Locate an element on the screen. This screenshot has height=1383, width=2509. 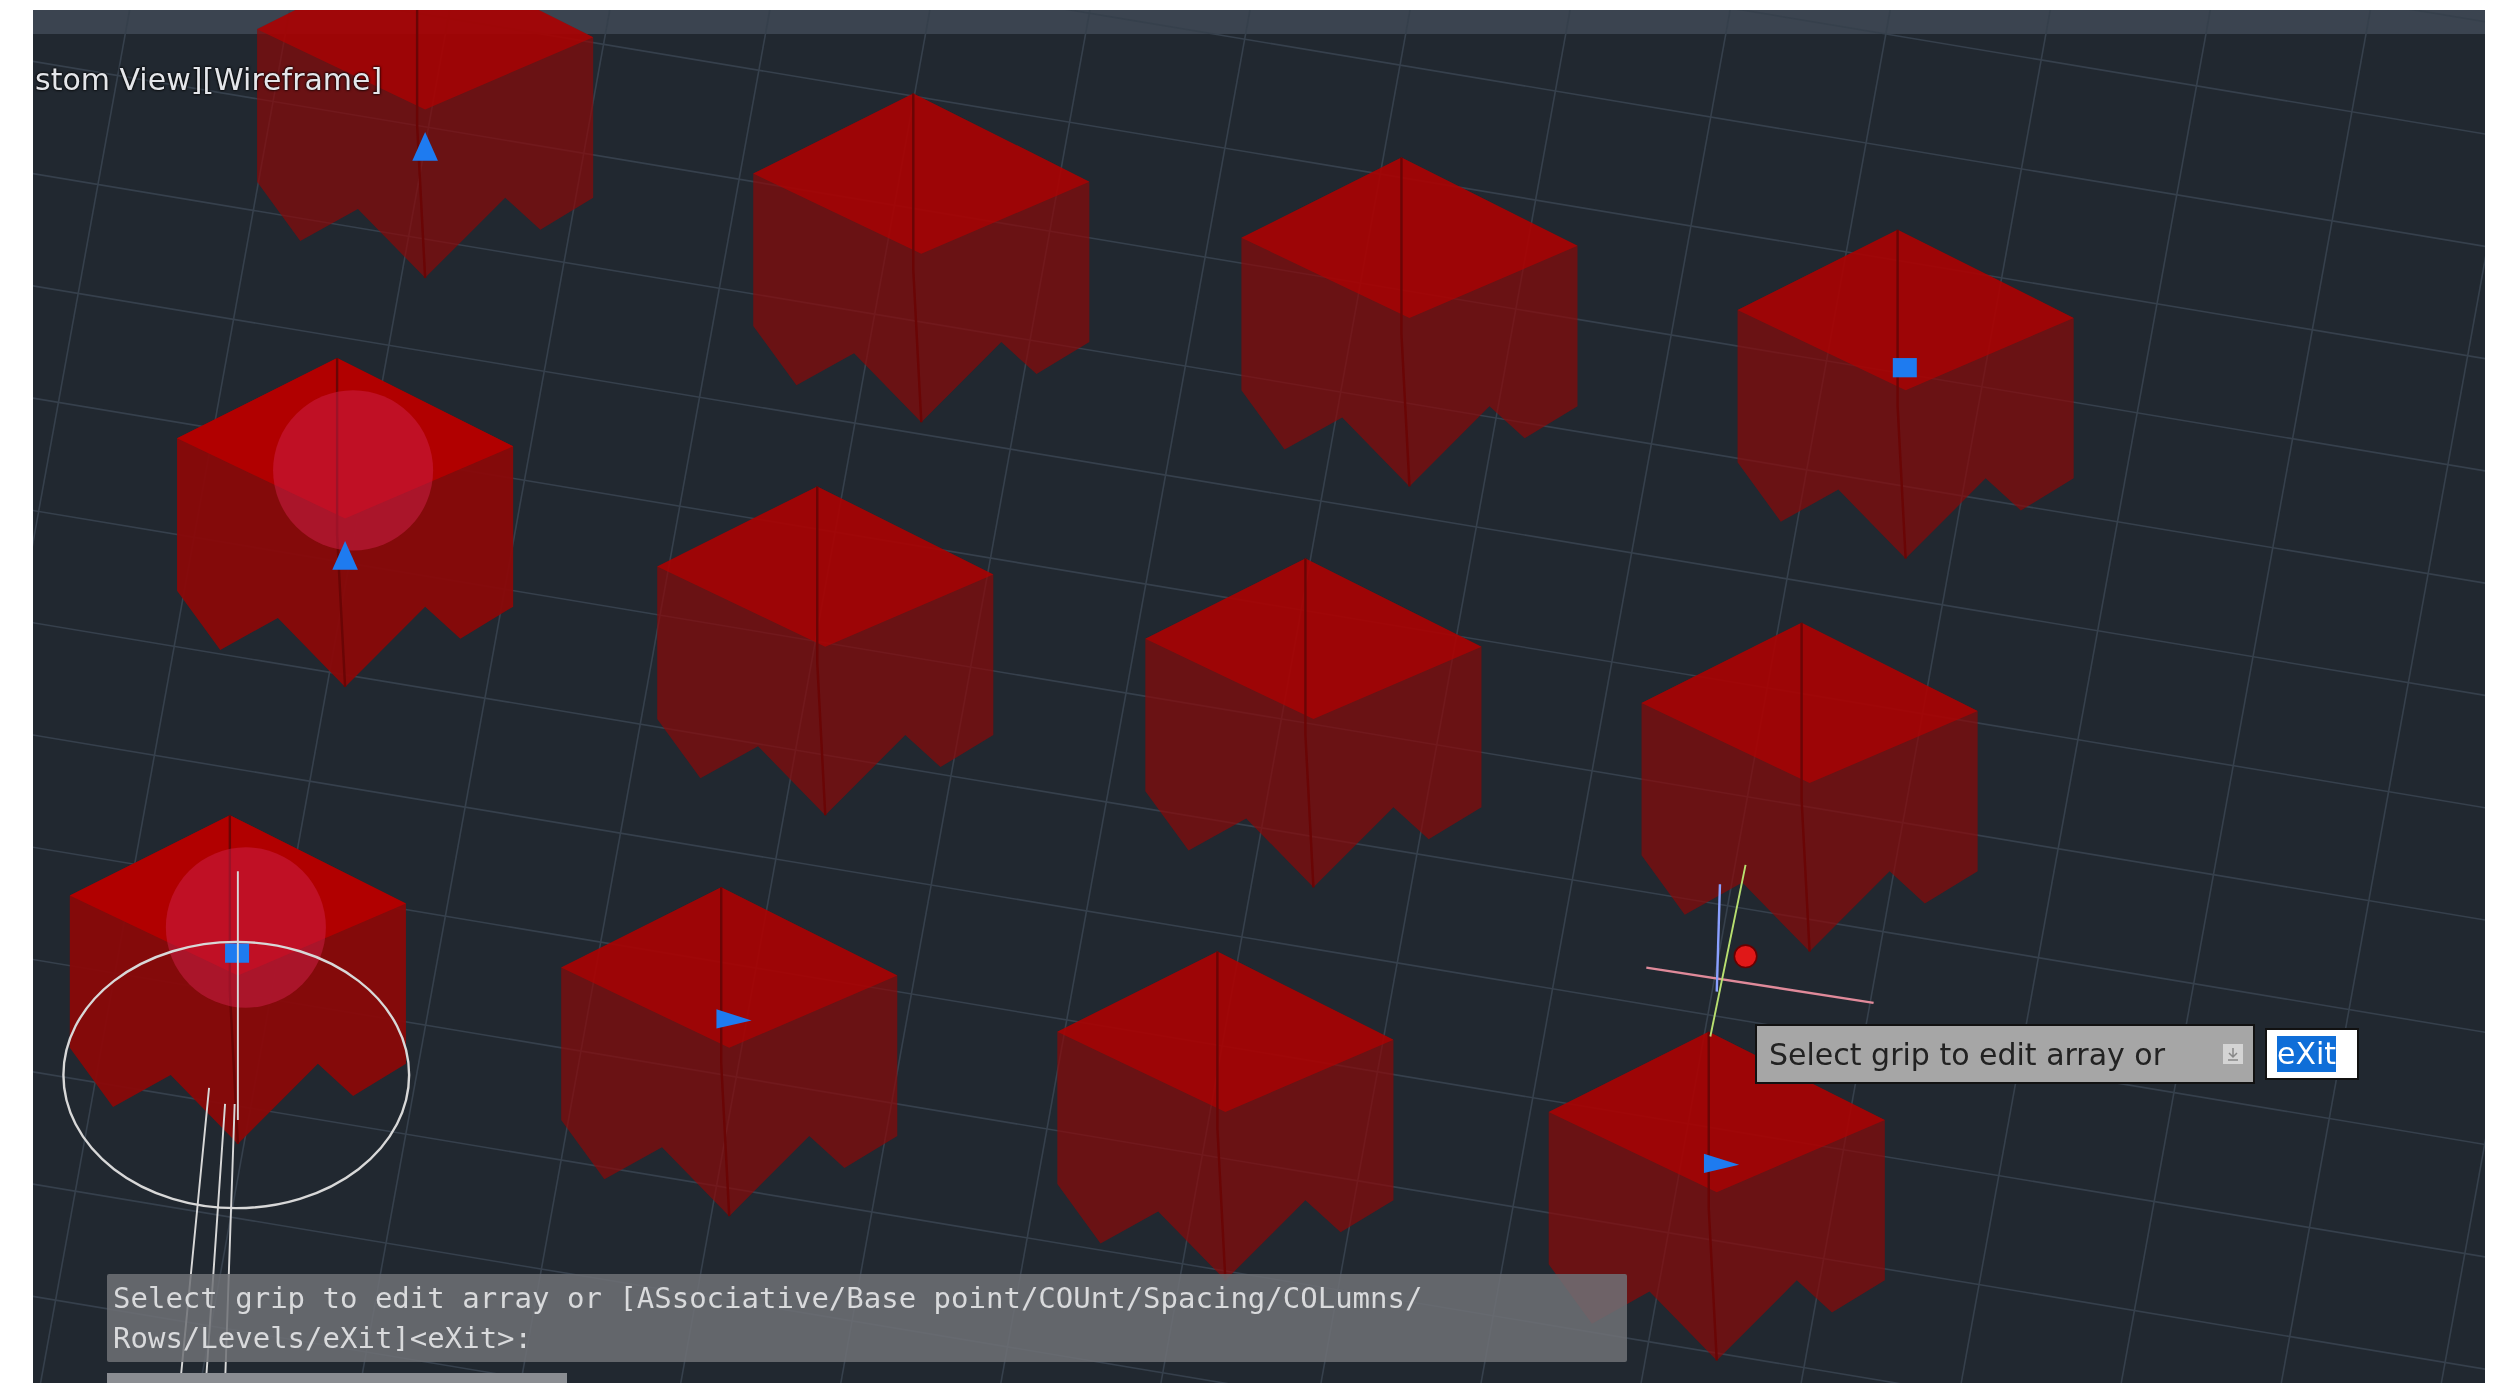
command-text: Select grip to edit array or [ASsociative/Base point/COUnt/Spacing/COLumns/ is located at coordinates (768, 1298).